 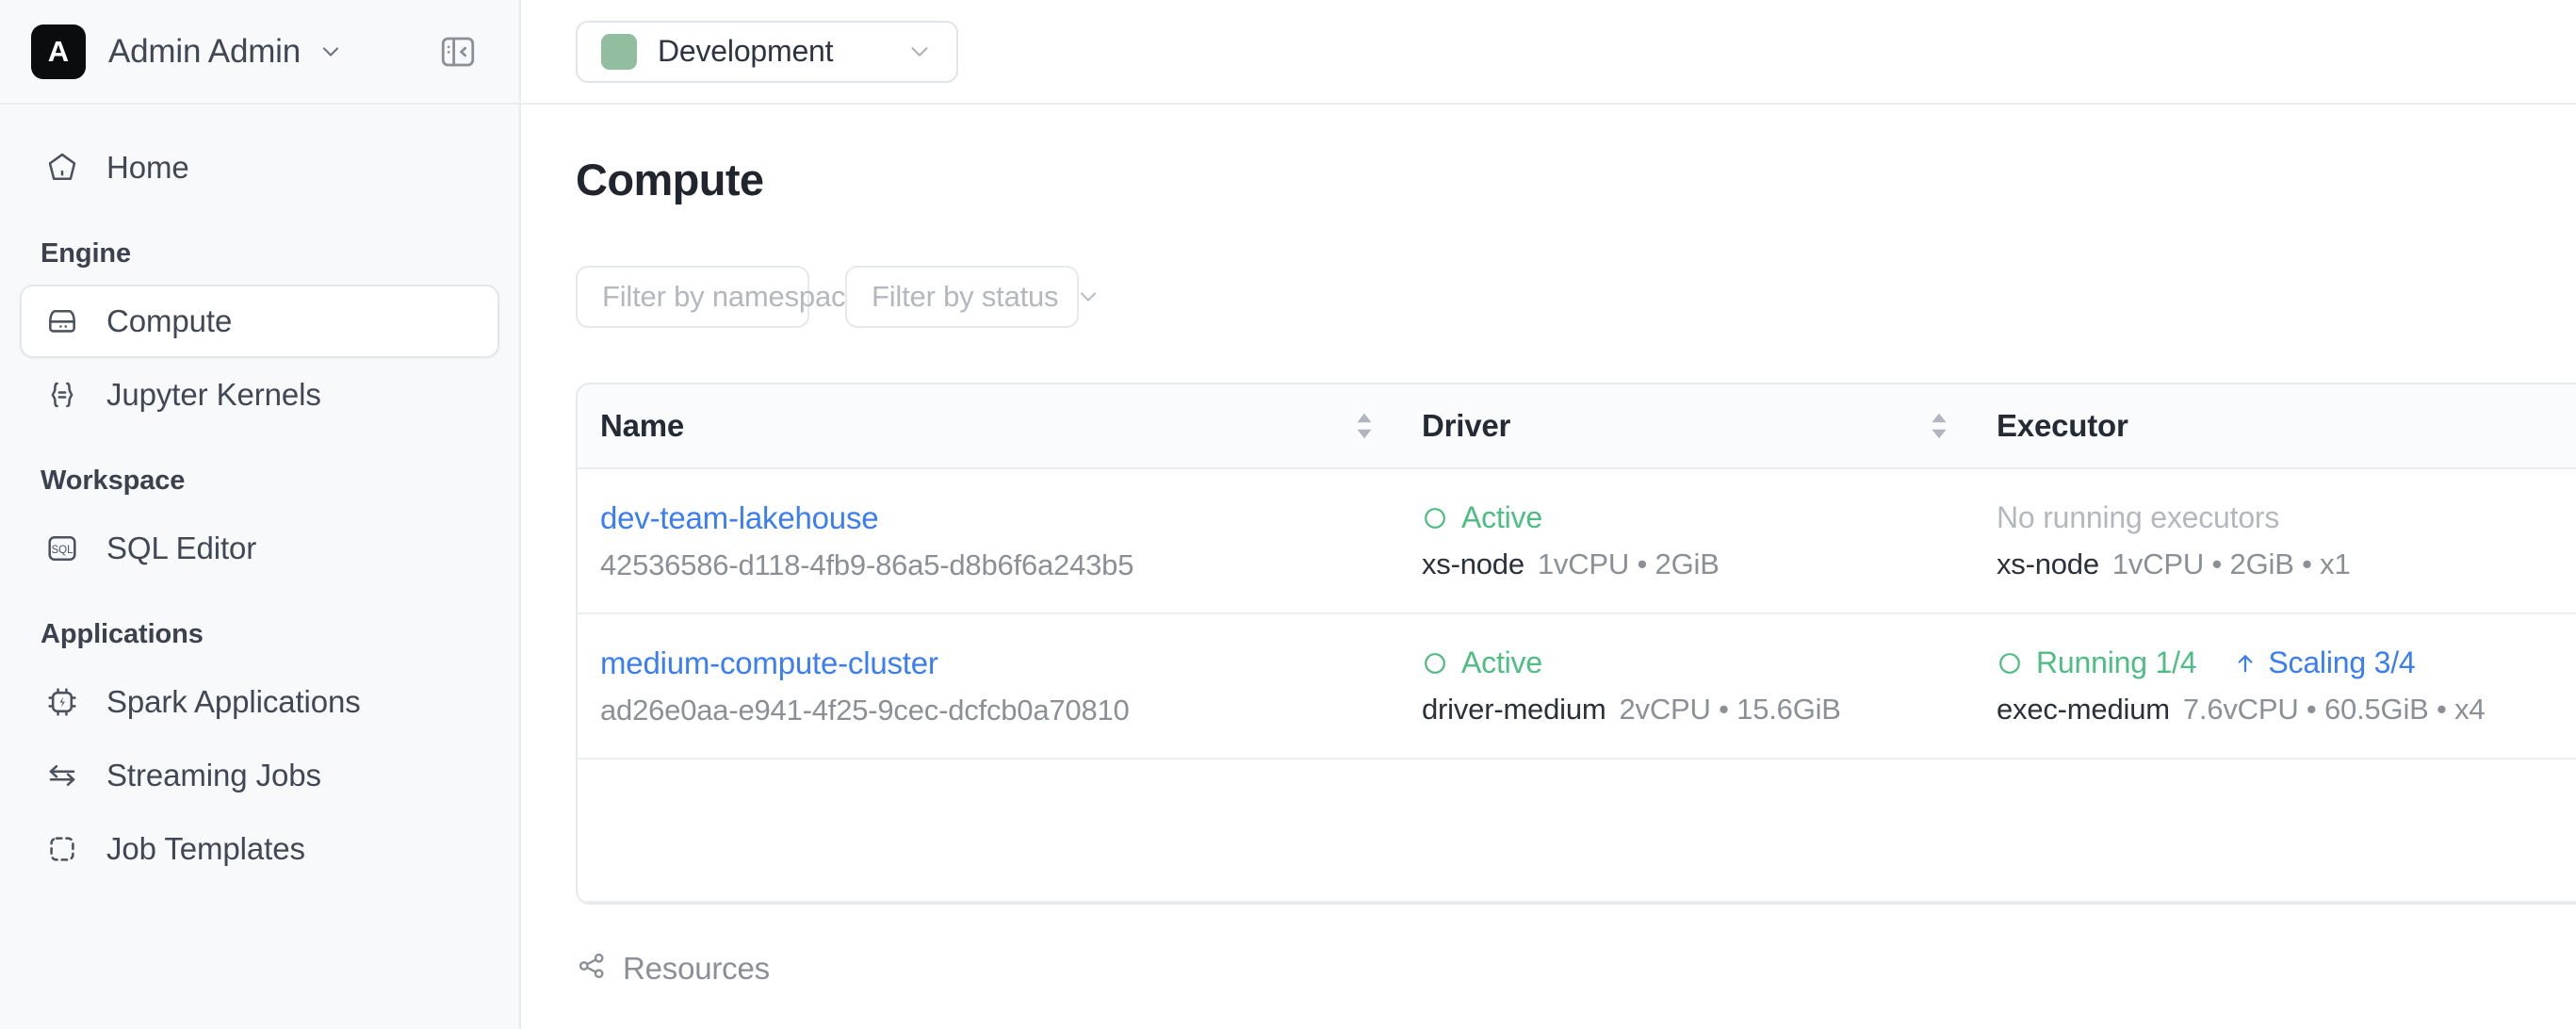 I want to click on column-header-executor: Executor, so click(x=2275, y=426).